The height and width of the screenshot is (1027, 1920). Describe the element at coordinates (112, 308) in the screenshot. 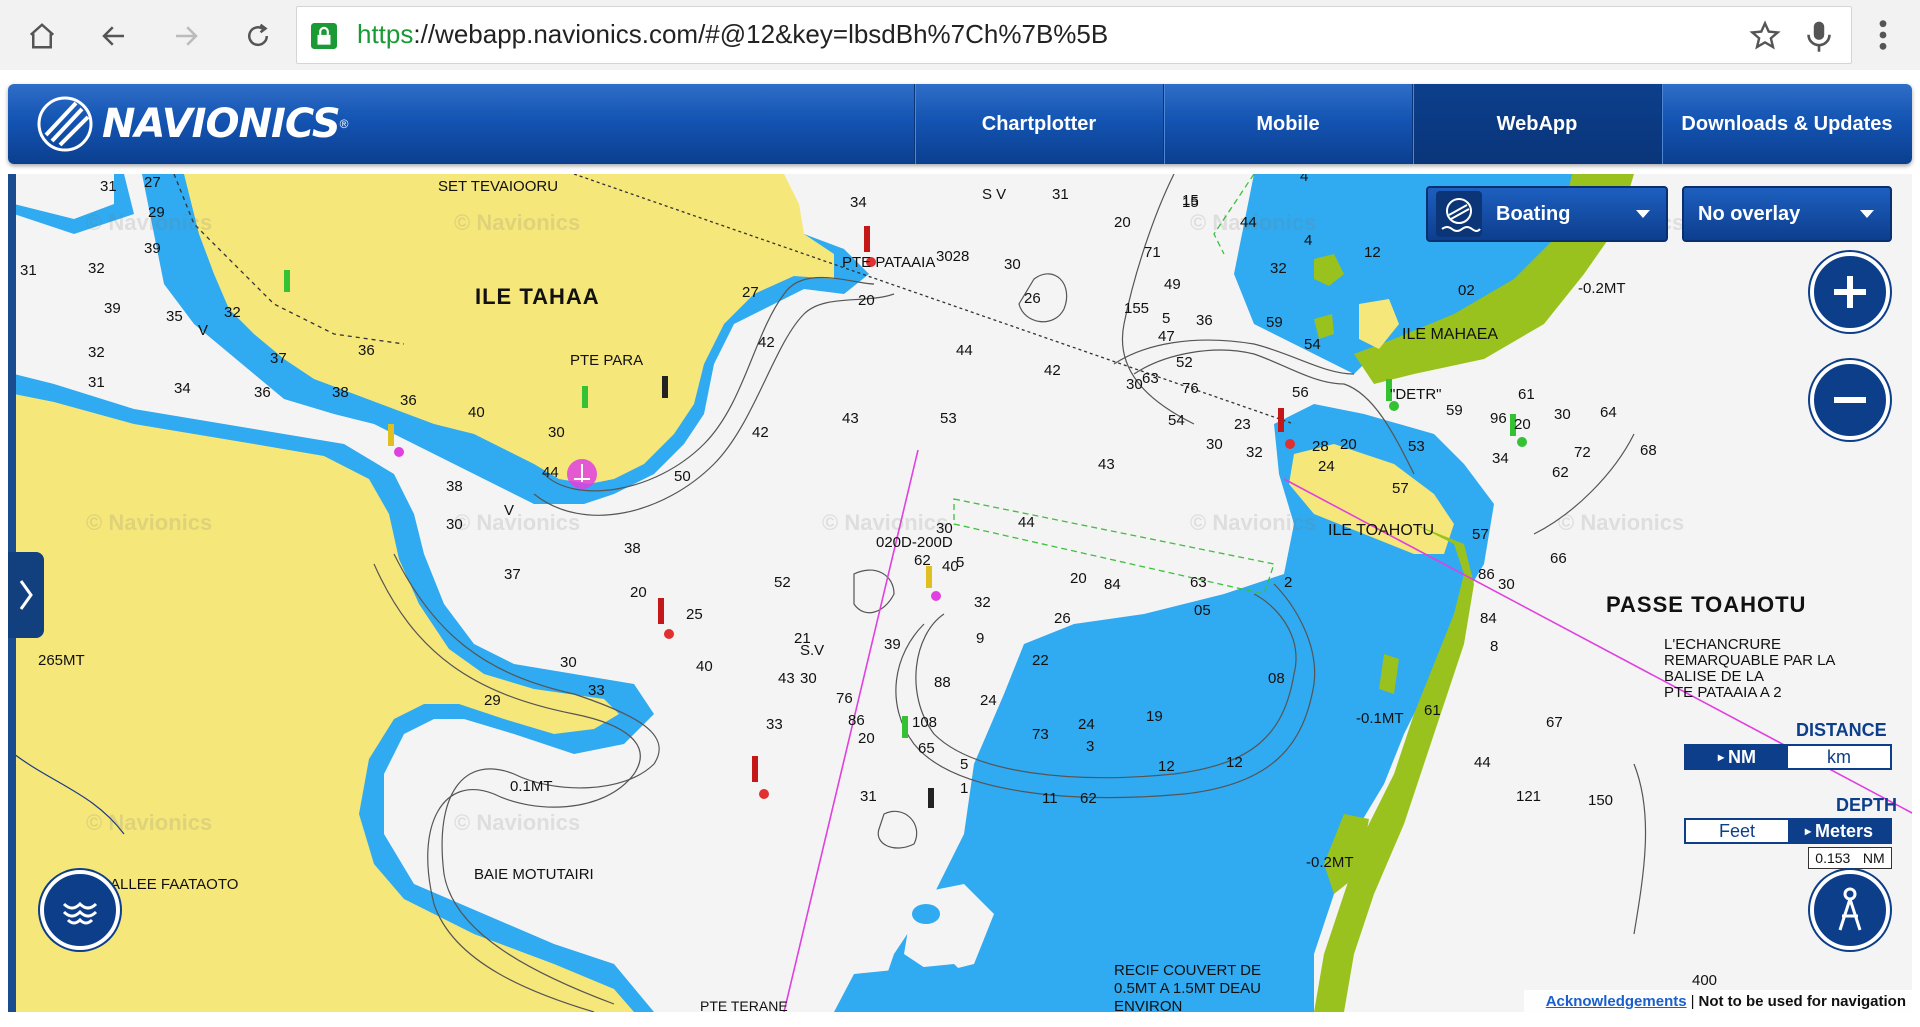

I see `depth-sounding: 39` at that location.